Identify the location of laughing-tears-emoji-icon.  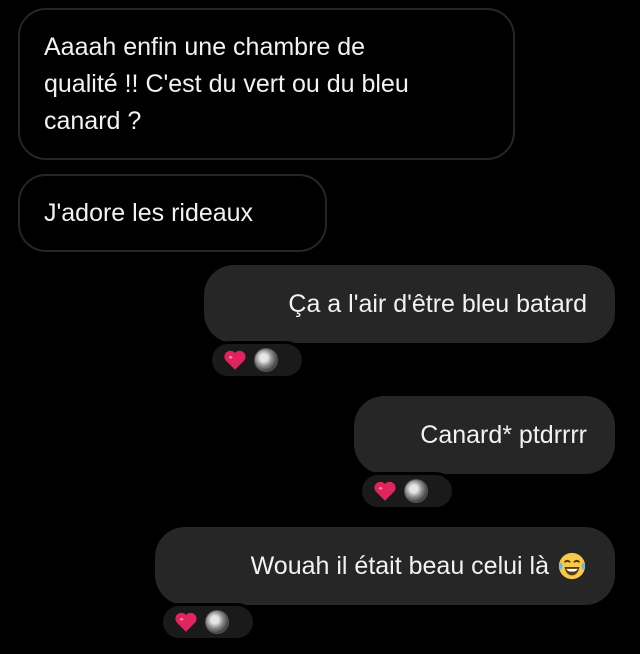
(572, 566).